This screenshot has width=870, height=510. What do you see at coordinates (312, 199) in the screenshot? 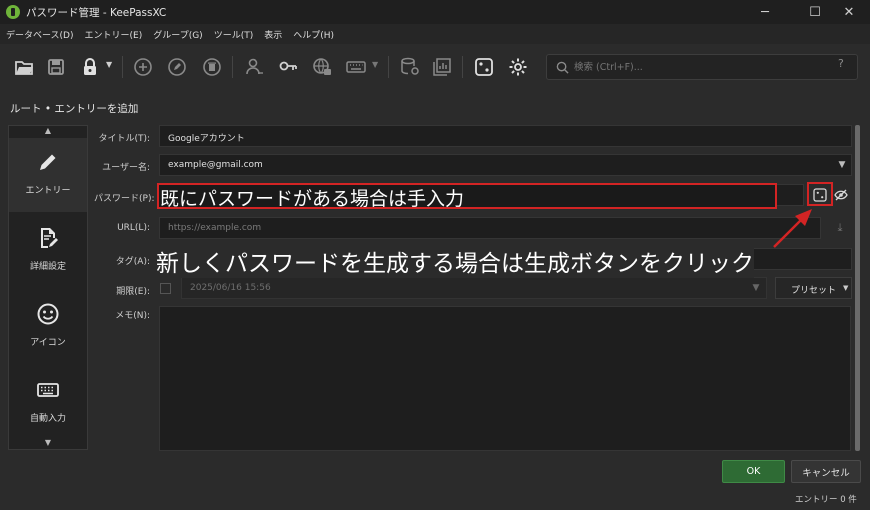
I see `manual-entry-annotation: 既にパスワードがある場合は手入力` at bounding box center [312, 199].